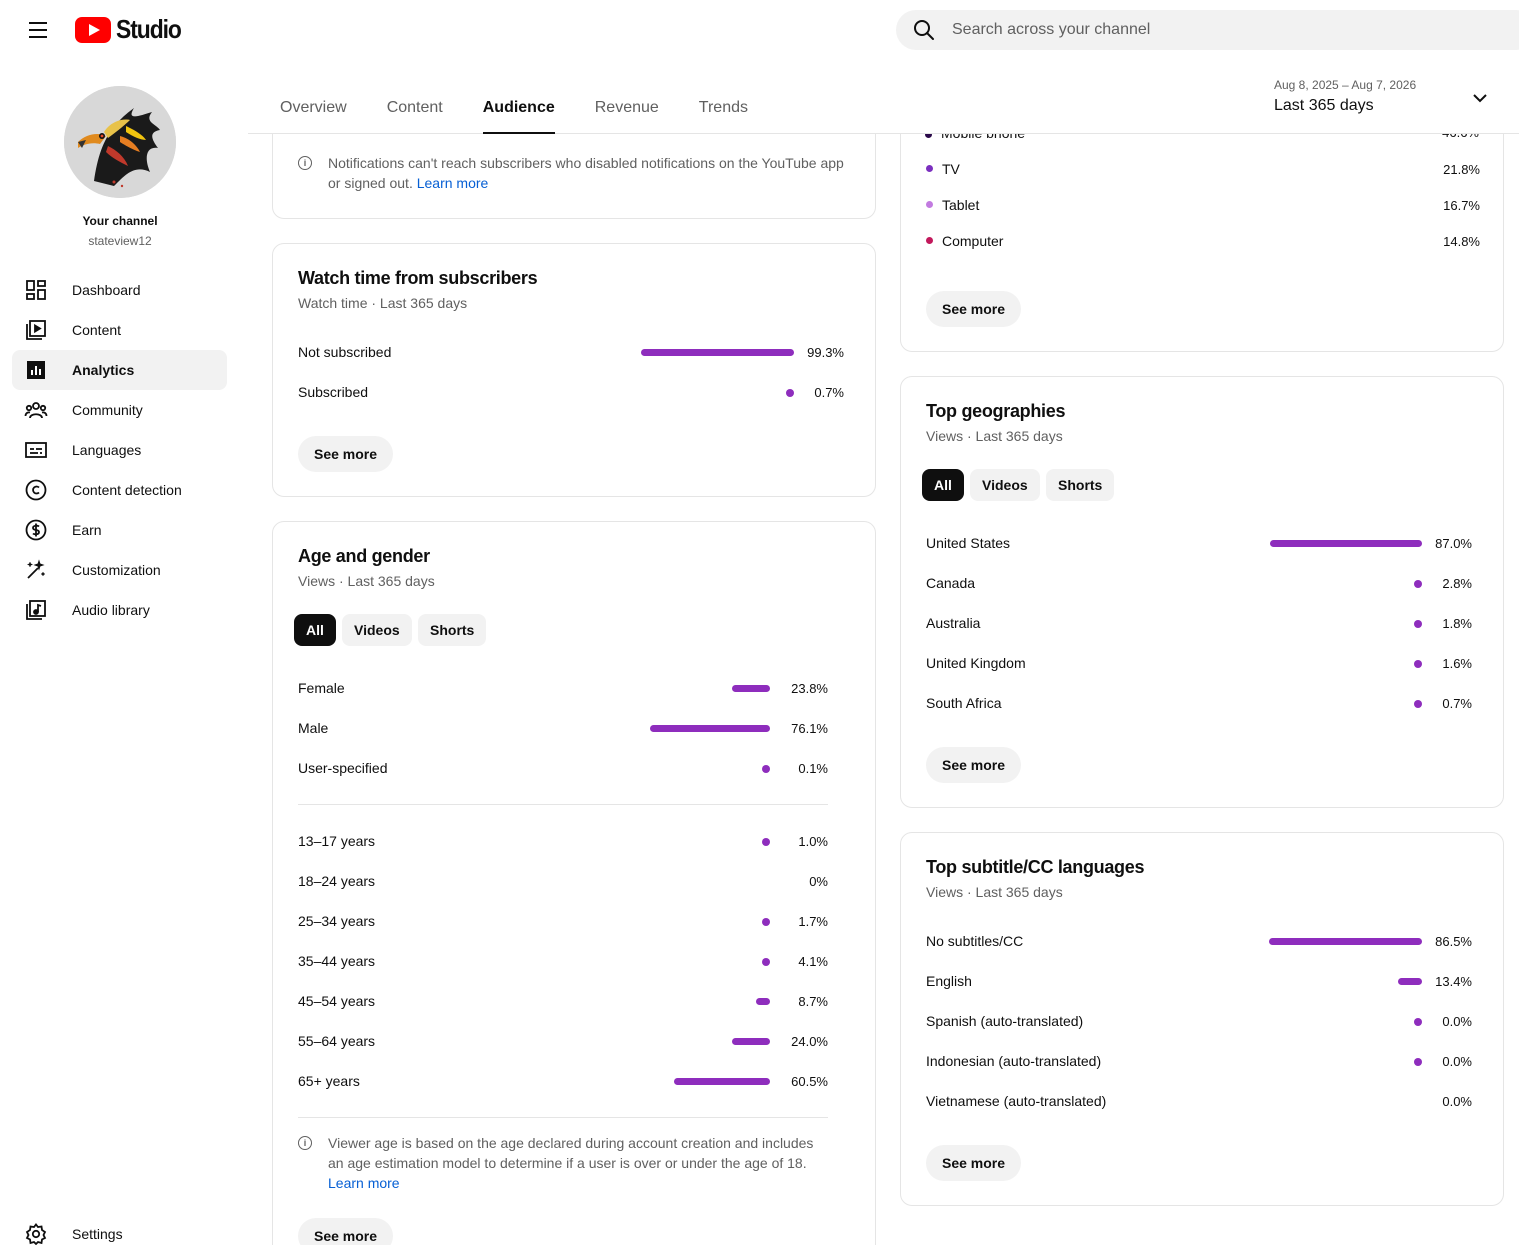 Image resolution: width=1519 pixels, height=1245 pixels. What do you see at coordinates (313, 97) in the screenshot?
I see `tab-overview: Overview` at bounding box center [313, 97].